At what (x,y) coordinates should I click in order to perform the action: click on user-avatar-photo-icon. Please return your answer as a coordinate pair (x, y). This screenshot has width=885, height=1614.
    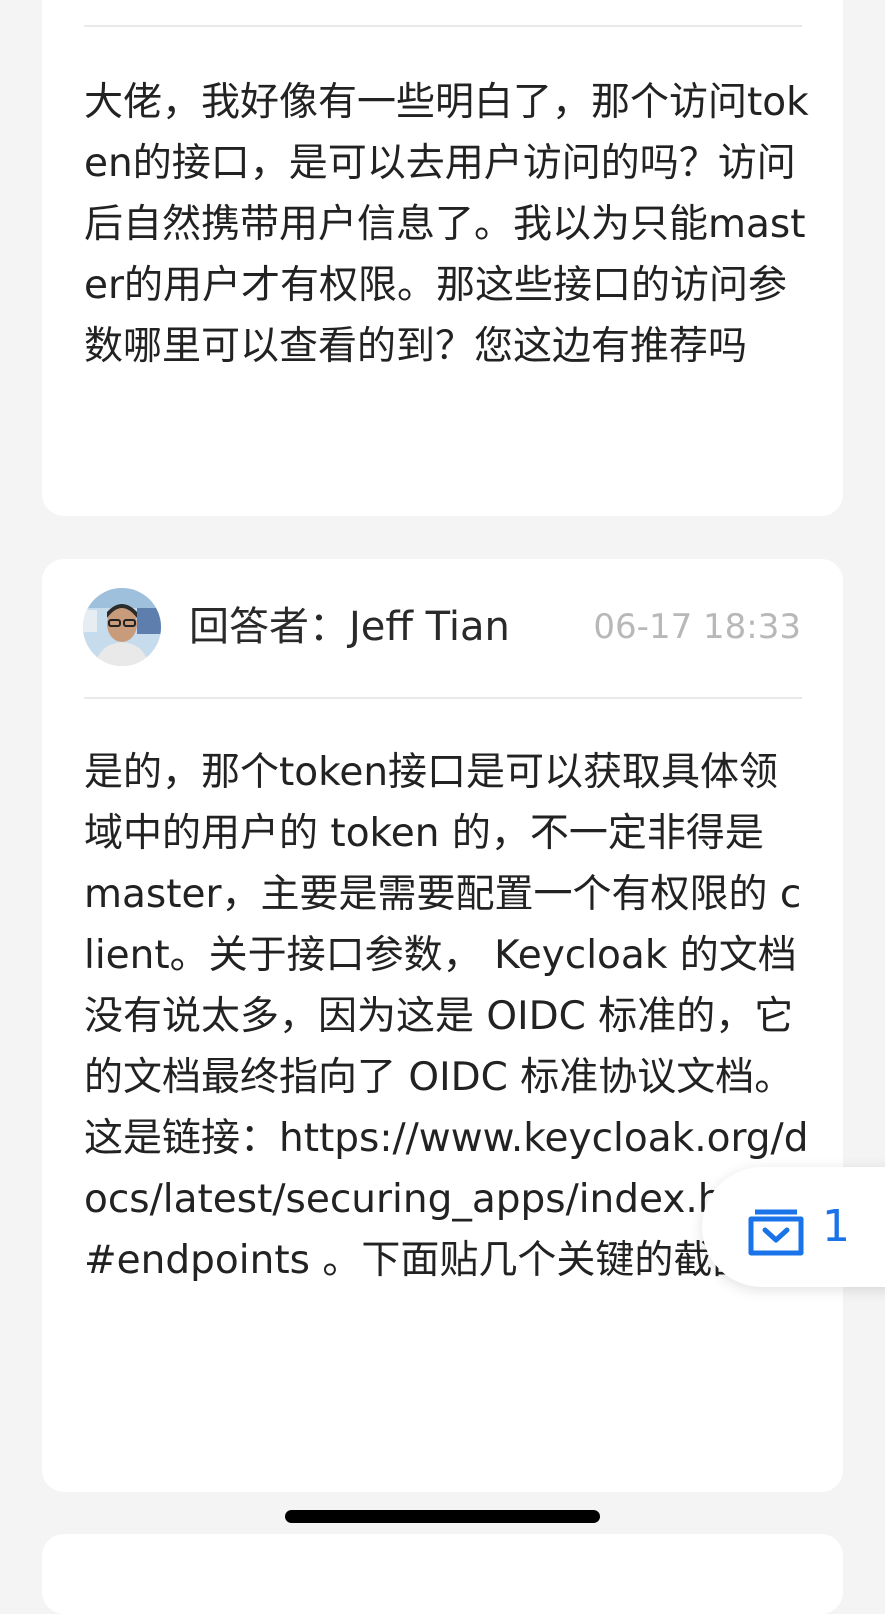
    Looking at the image, I should click on (122, 627).